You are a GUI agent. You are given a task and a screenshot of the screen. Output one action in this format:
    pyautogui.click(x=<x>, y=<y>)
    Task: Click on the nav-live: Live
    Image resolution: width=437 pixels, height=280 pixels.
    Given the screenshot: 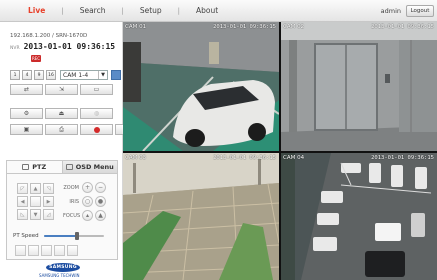 What is the action you would take?
    pyautogui.click(x=36, y=10)
    